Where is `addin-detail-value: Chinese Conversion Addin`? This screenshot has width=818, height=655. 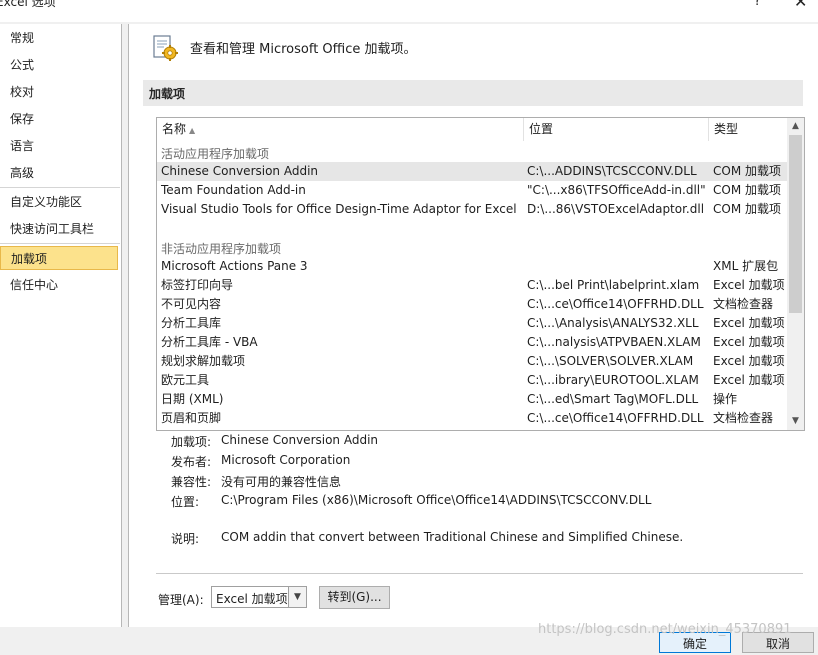 addin-detail-value: Chinese Conversion Addin is located at coordinates (300, 440).